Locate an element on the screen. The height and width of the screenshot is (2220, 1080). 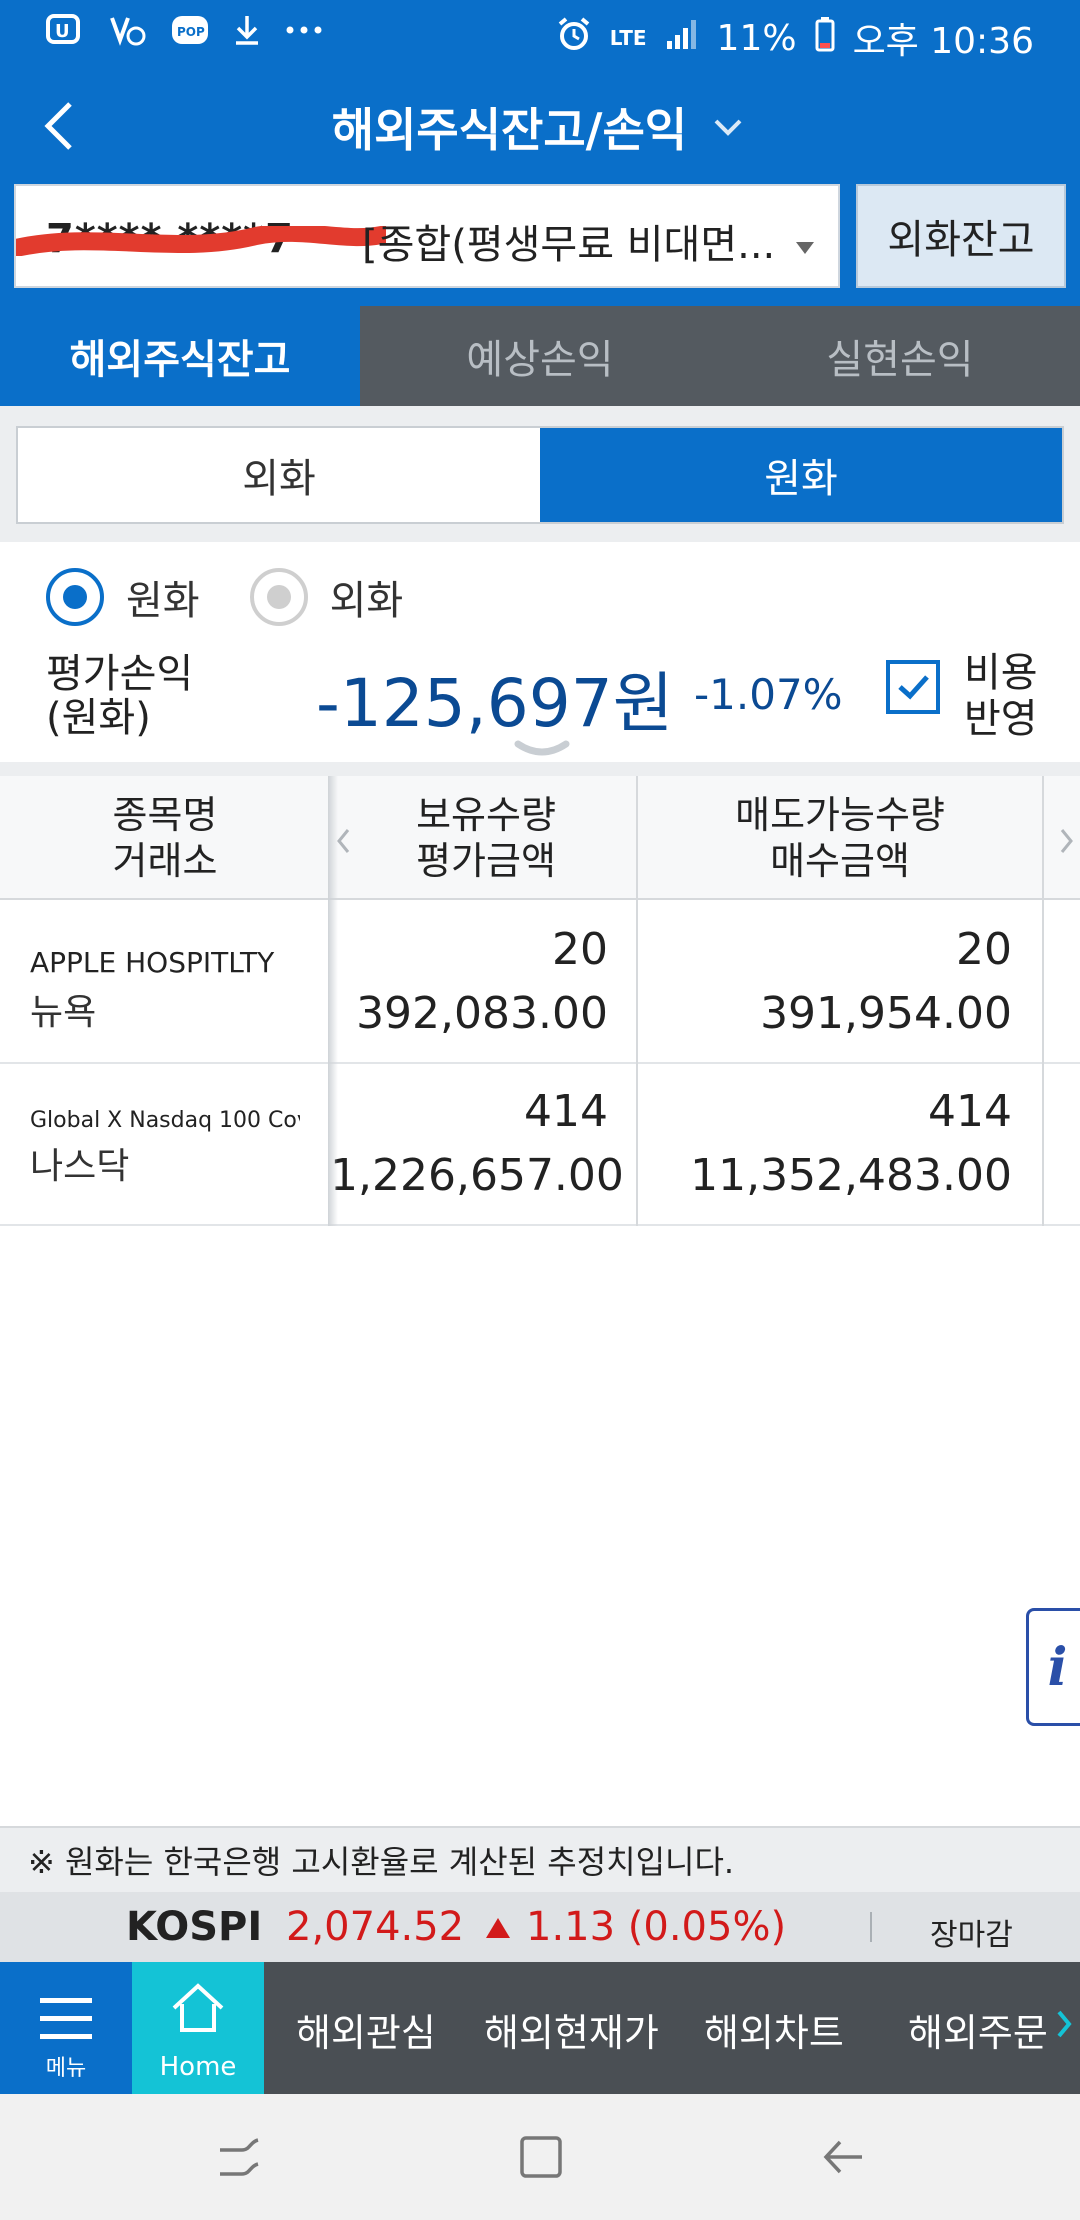
index-name: KOSPI is located at coordinates (194, 1927).